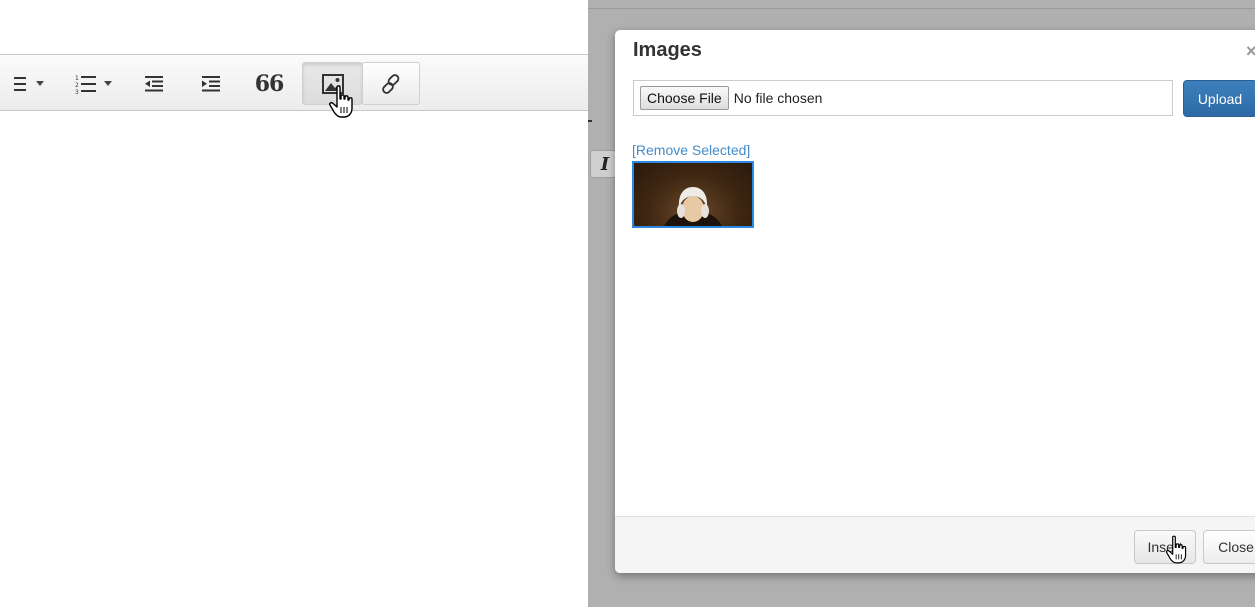  I want to click on editor-header-area, so click(294, 27).